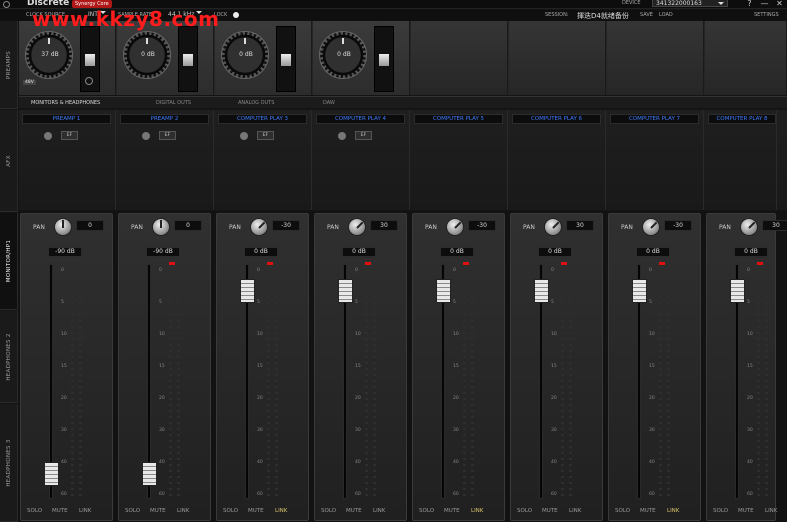 This screenshot has height=522, width=787. I want to click on tab-monitor-hp1: MONITOR/HP1, so click(9, 261).